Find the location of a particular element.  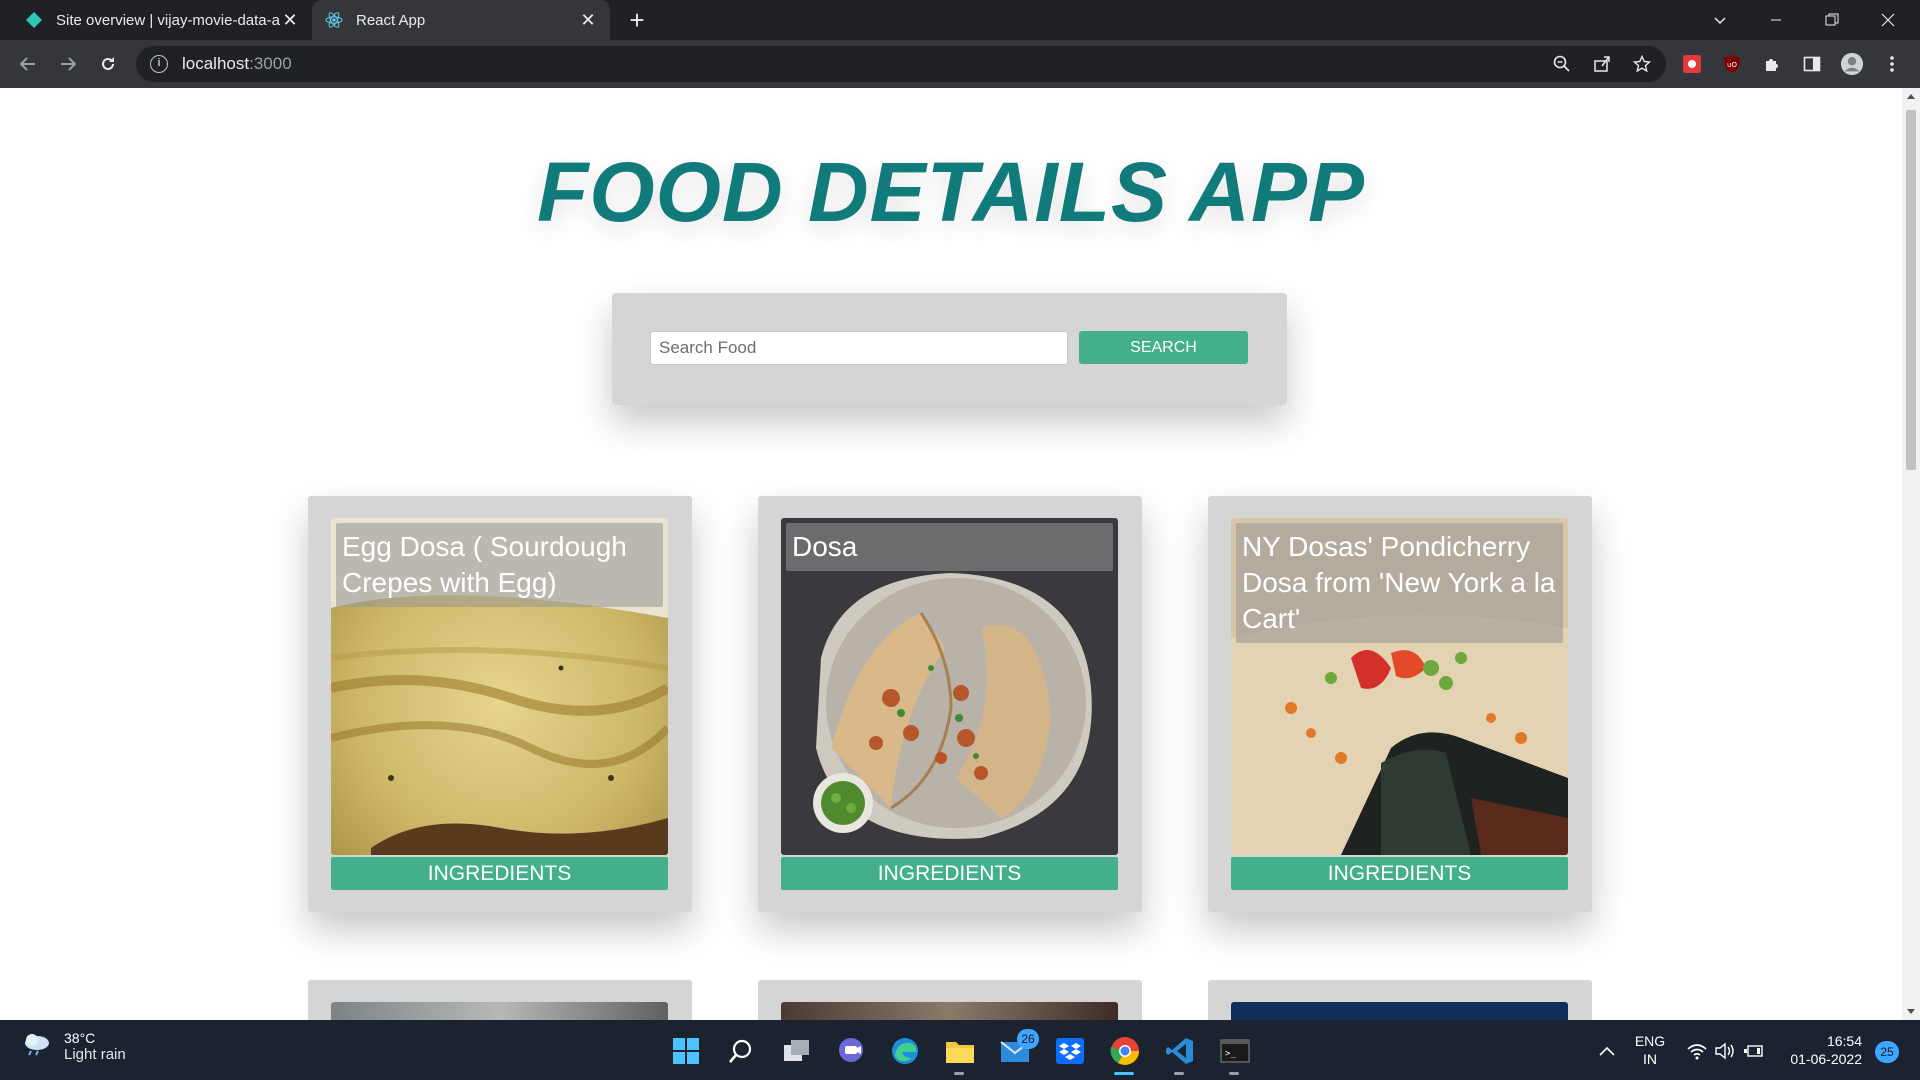

side-panel-icon is located at coordinates (1812, 64).